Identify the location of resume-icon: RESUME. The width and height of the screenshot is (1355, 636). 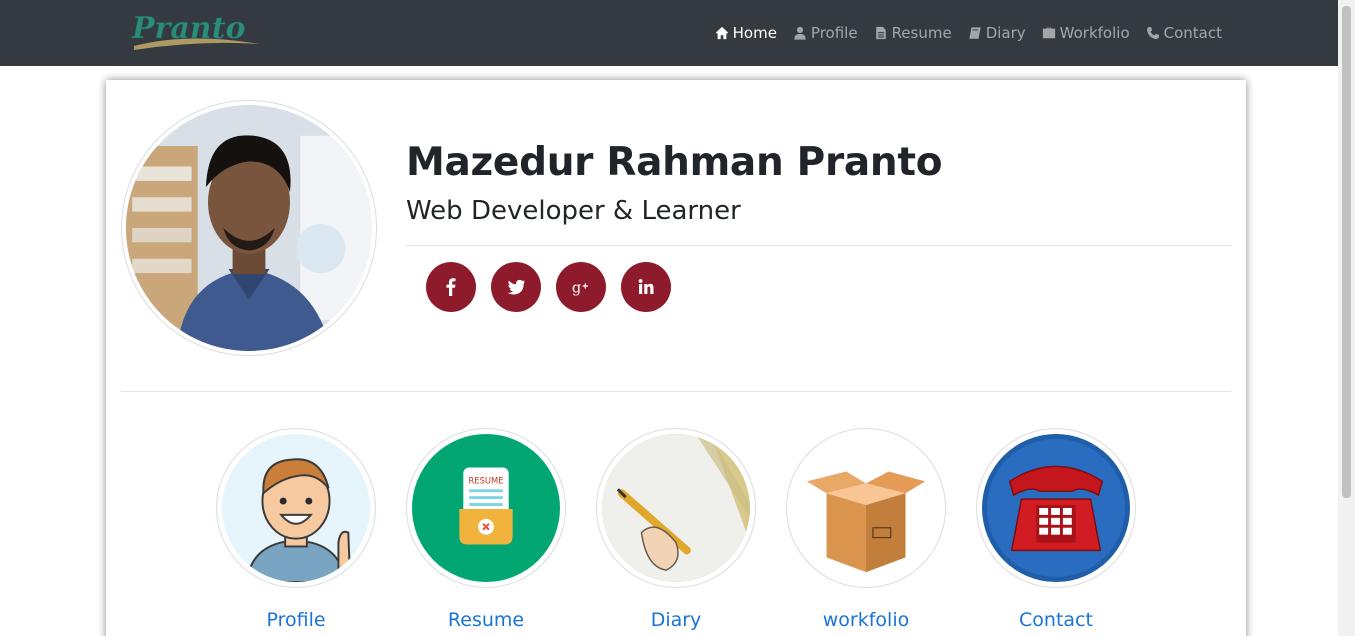
(486, 508).